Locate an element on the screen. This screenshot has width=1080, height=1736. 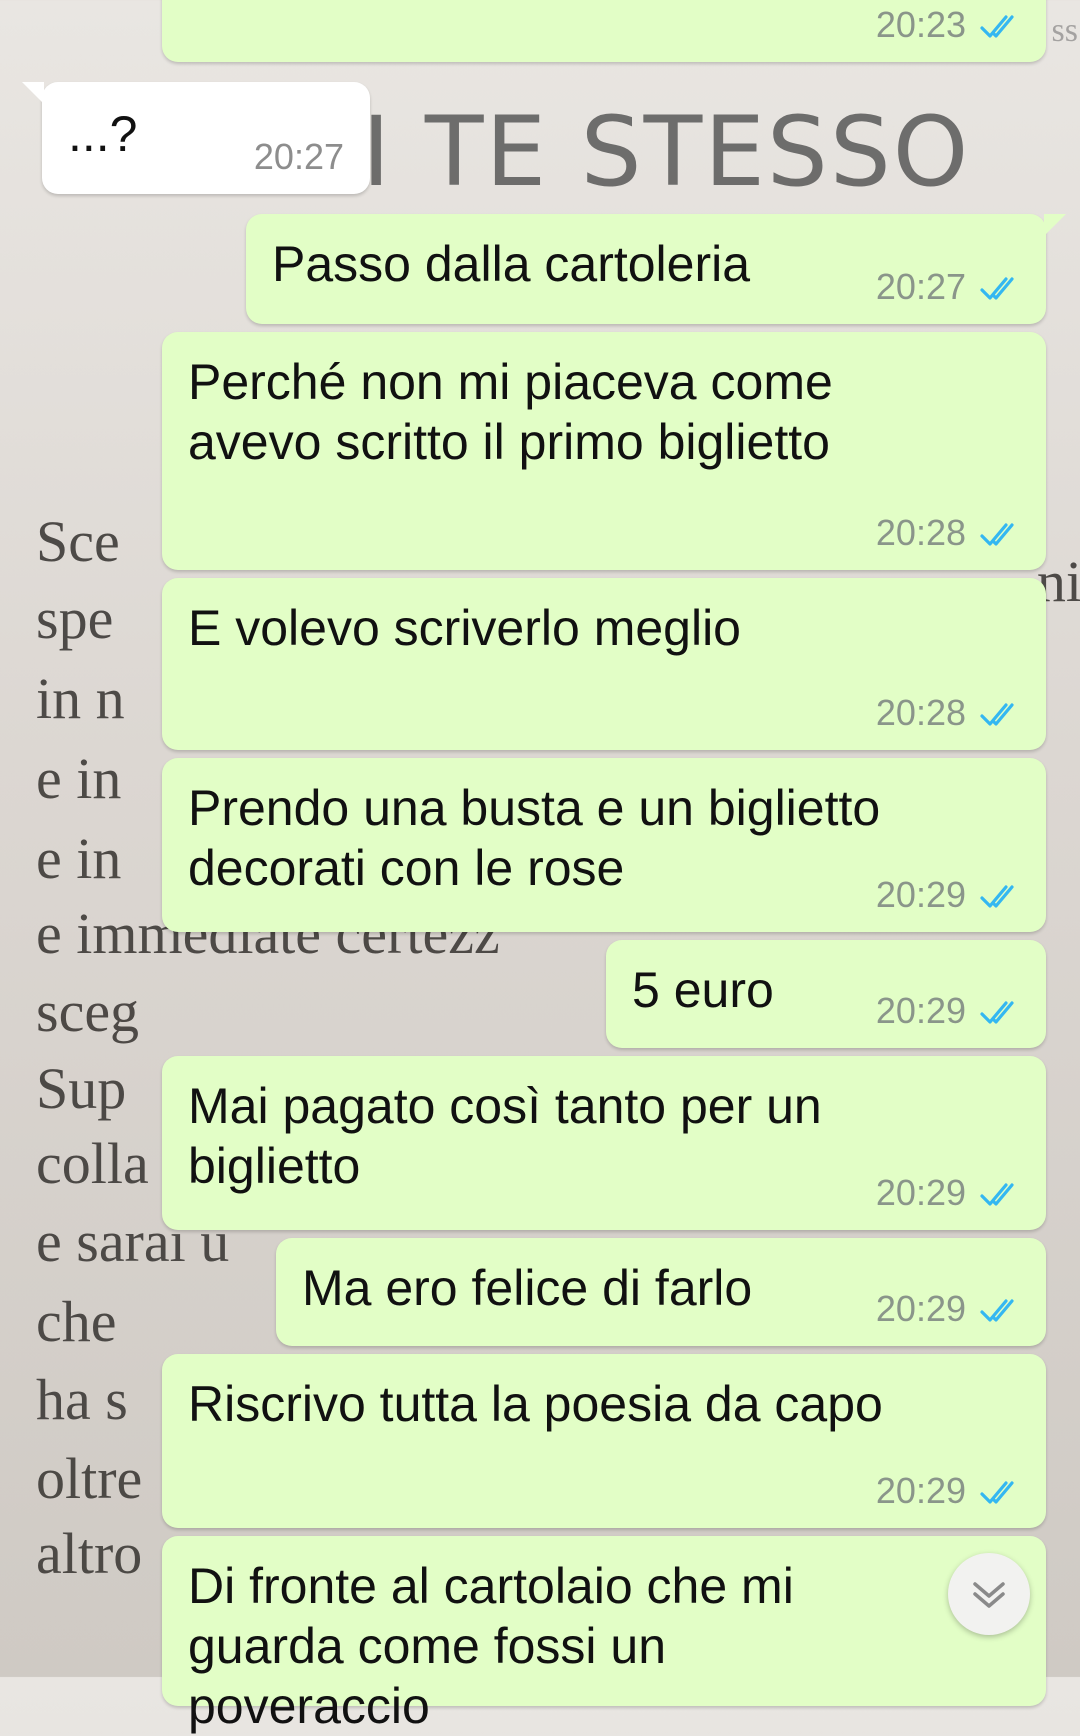
message-text: E volevo scriverlo meglio is located at coordinates (464, 628).